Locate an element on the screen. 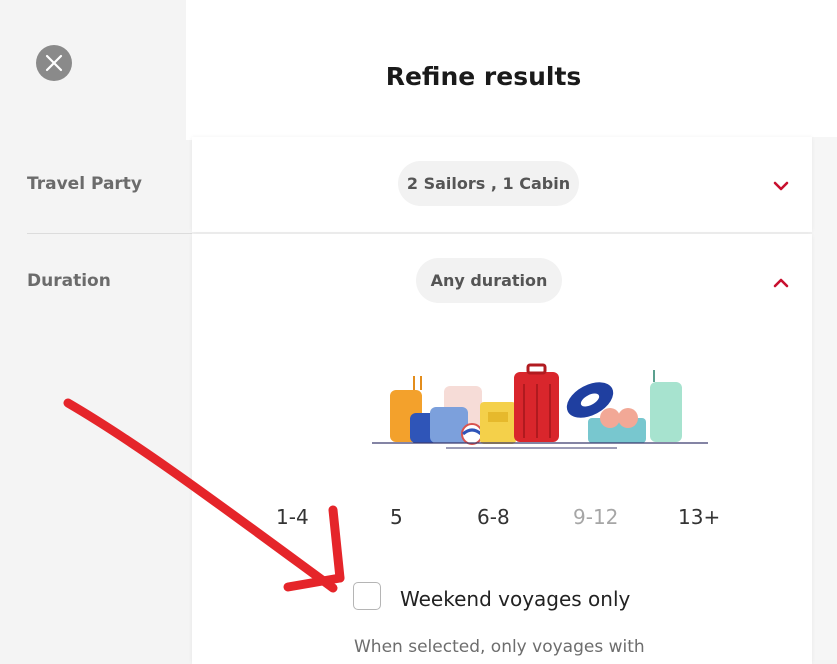  duration-option-5: 5 is located at coordinates (396, 517).